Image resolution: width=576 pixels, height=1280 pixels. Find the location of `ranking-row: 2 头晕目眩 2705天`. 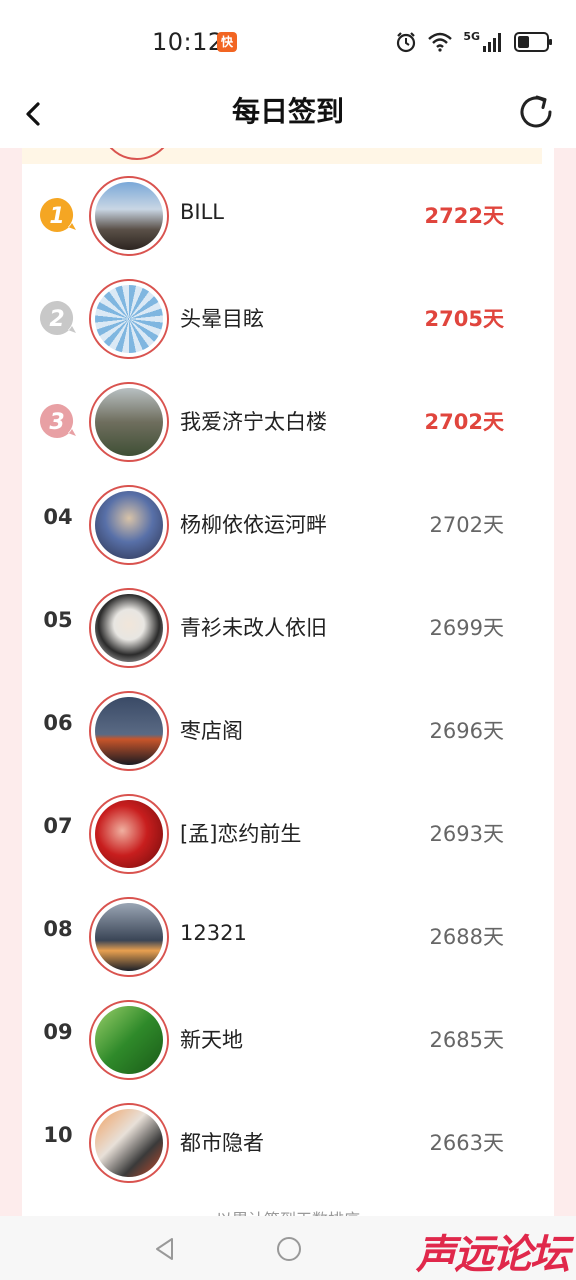

ranking-row: 2 头晕目眩 2705天 is located at coordinates (288, 318).